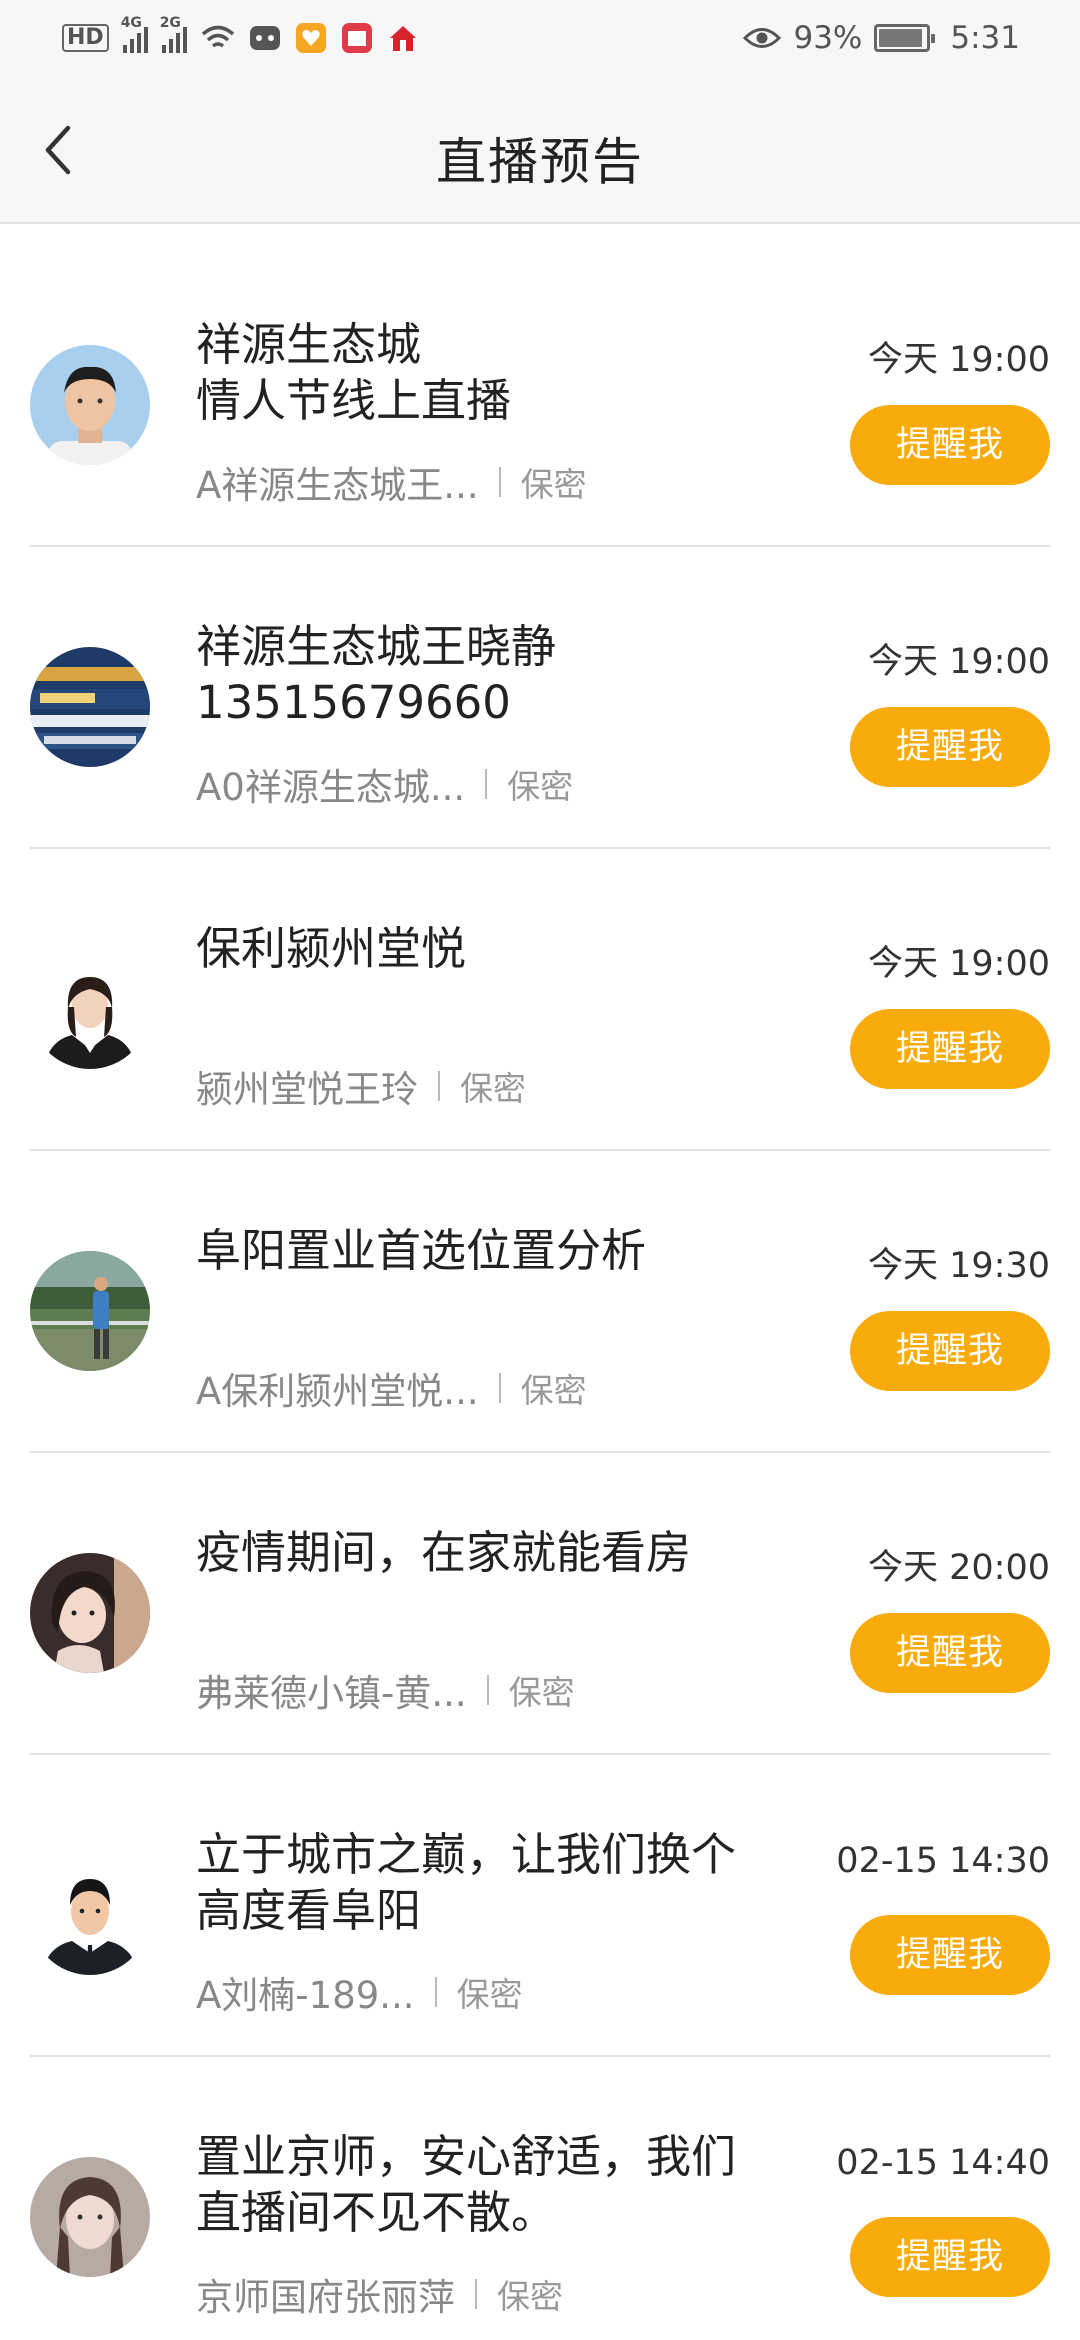 This screenshot has width=1080, height=2340. I want to click on live-title: 祥源生态城 情人节线上直播, so click(496, 373).